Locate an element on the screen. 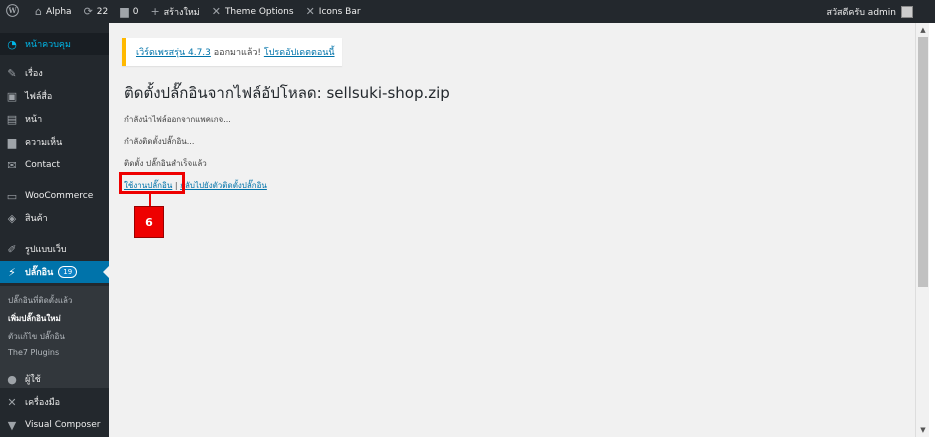 The height and width of the screenshot is (437, 935). site-name: Alpha is located at coordinates (58, 11).